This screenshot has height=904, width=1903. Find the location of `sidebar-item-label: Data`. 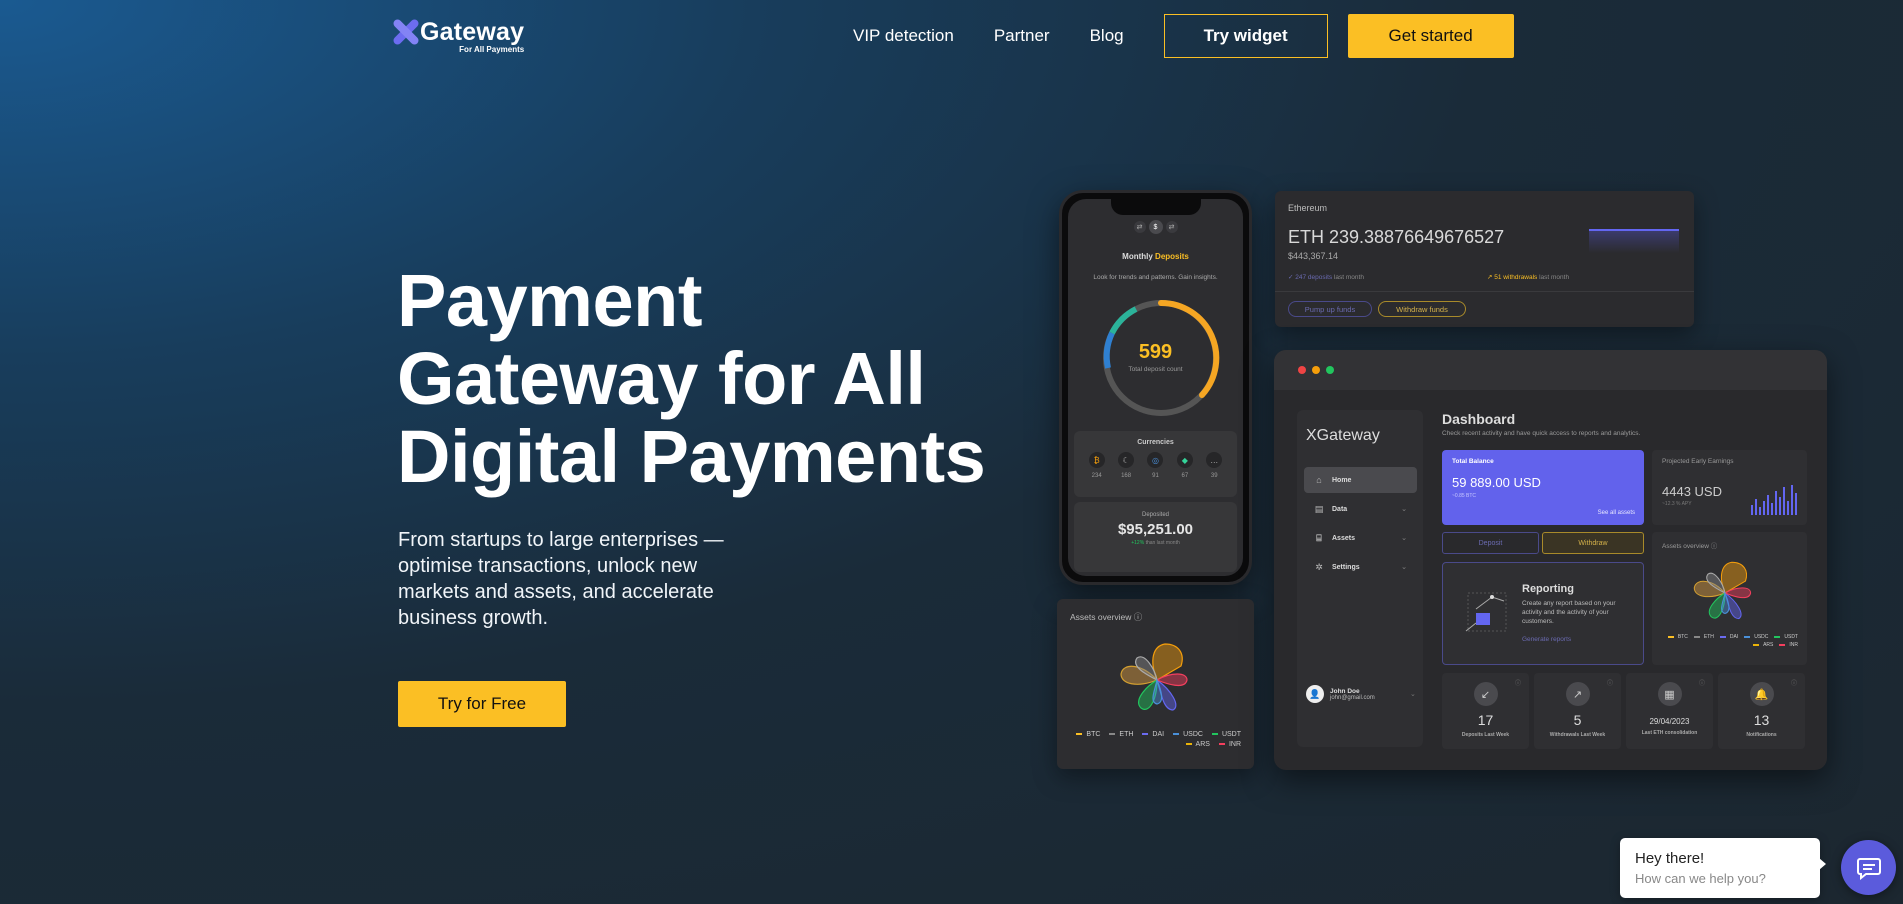

sidebar-item-label: Data is located at coordinates (1340, 509).